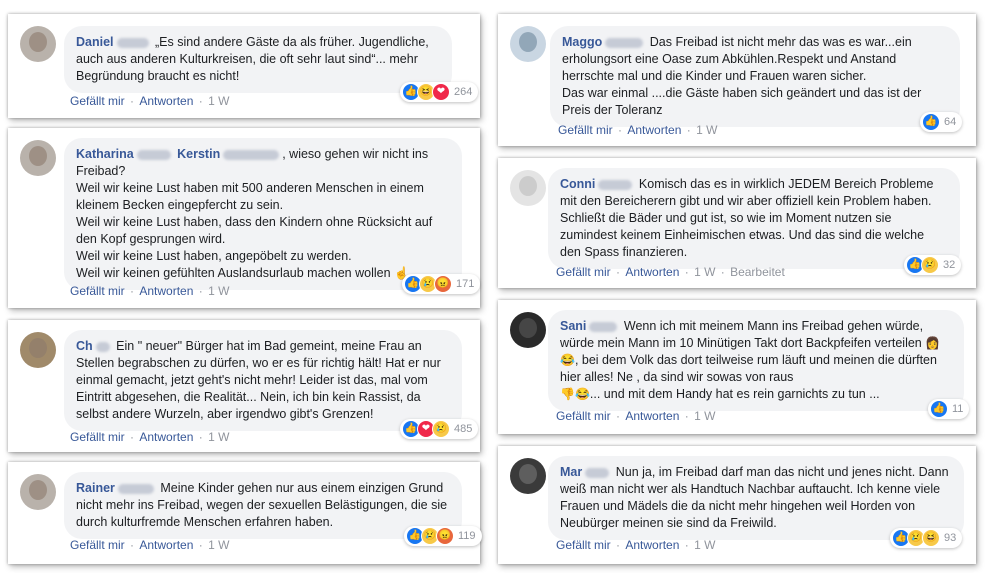 This screenshot has height=573, width=985. I want to click on author-name: Maggo, so click(582, 42).